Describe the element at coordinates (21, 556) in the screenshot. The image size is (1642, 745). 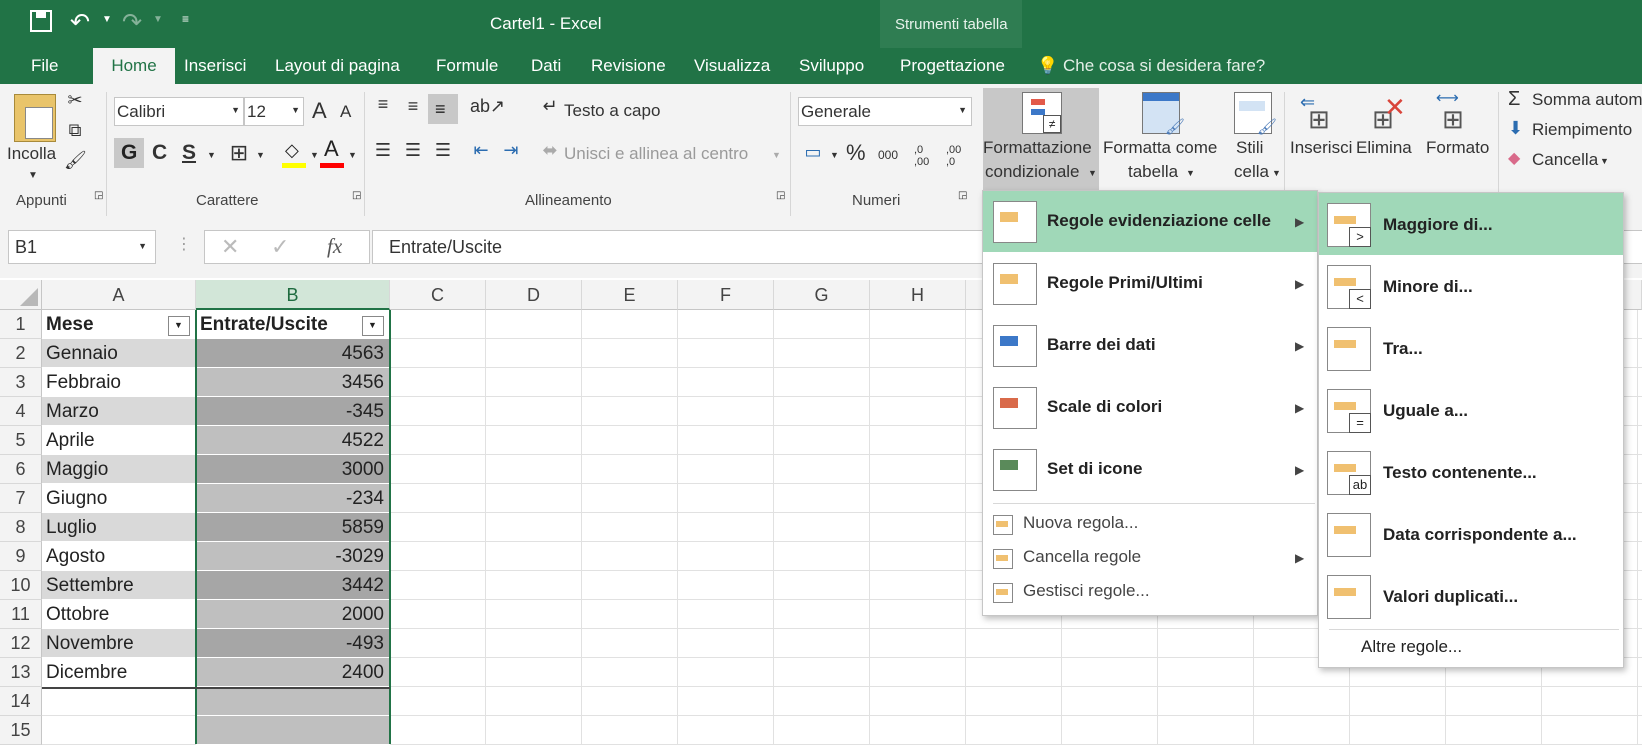
I see `row-header: 9` at that location.